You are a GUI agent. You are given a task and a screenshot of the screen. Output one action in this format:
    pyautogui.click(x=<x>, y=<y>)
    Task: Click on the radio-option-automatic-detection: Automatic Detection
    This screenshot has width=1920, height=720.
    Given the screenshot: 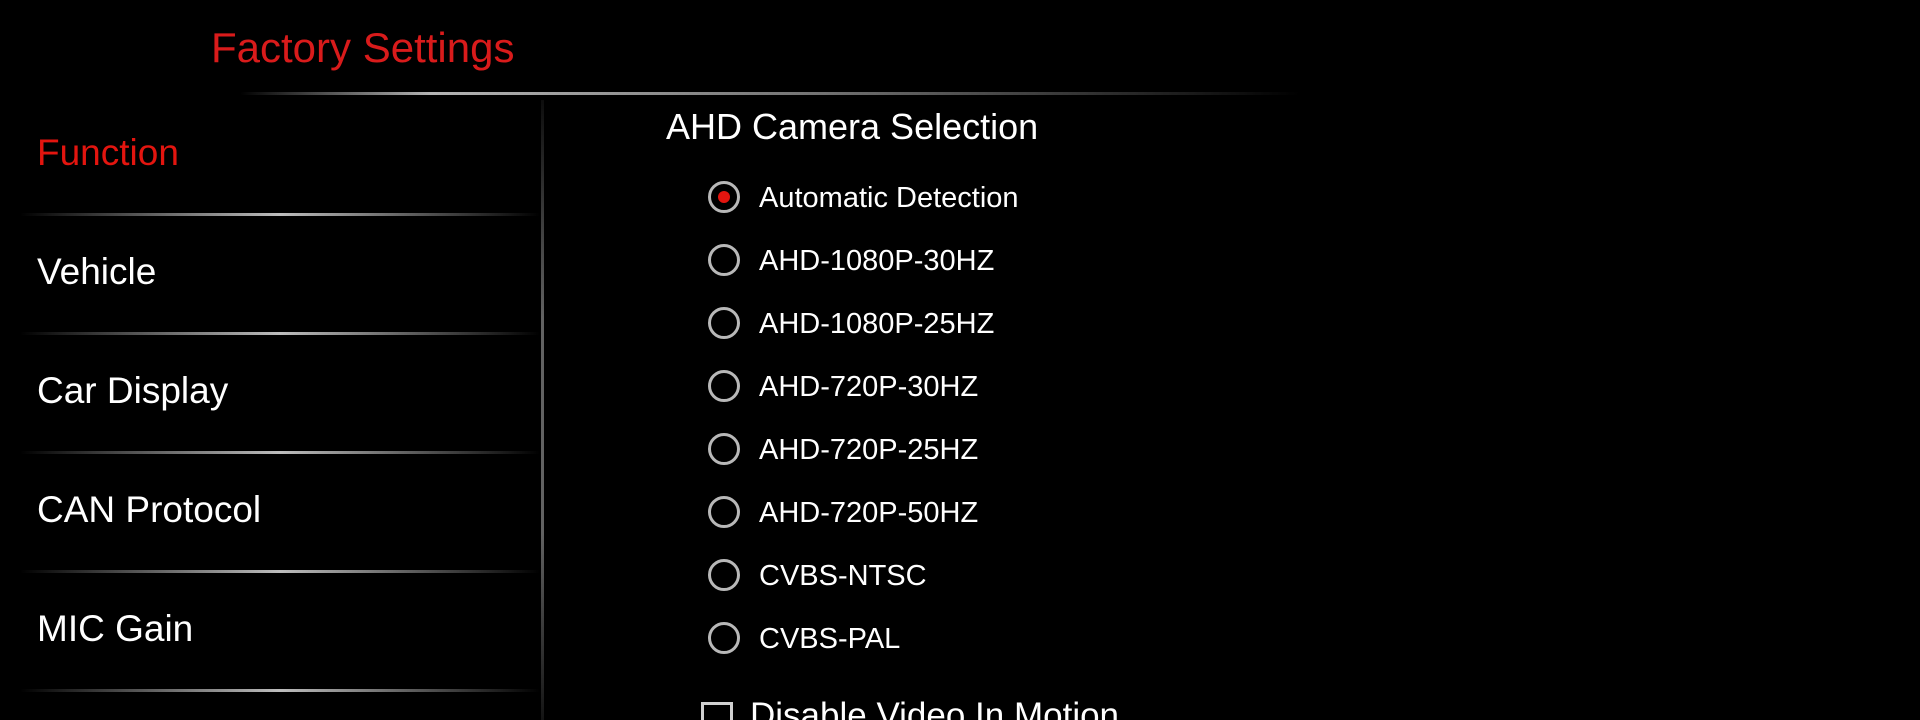 What is the action you would take?
    pyautogui.click(x=1006, y=201)
    